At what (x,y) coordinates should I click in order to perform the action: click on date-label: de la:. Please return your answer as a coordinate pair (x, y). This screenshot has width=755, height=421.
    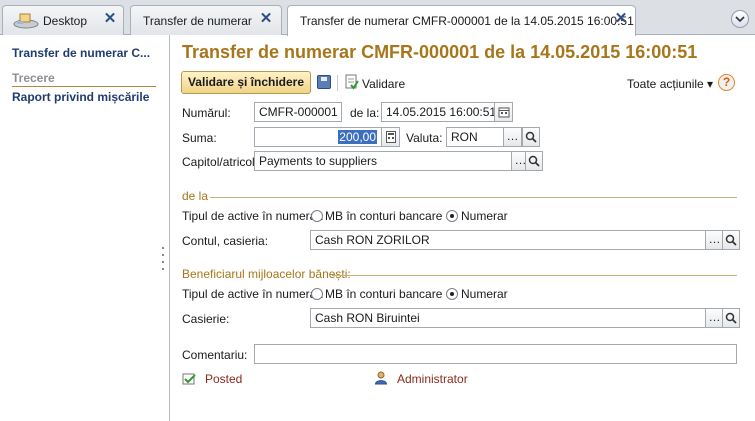
    Looking at the image, I should click on (365, 113).